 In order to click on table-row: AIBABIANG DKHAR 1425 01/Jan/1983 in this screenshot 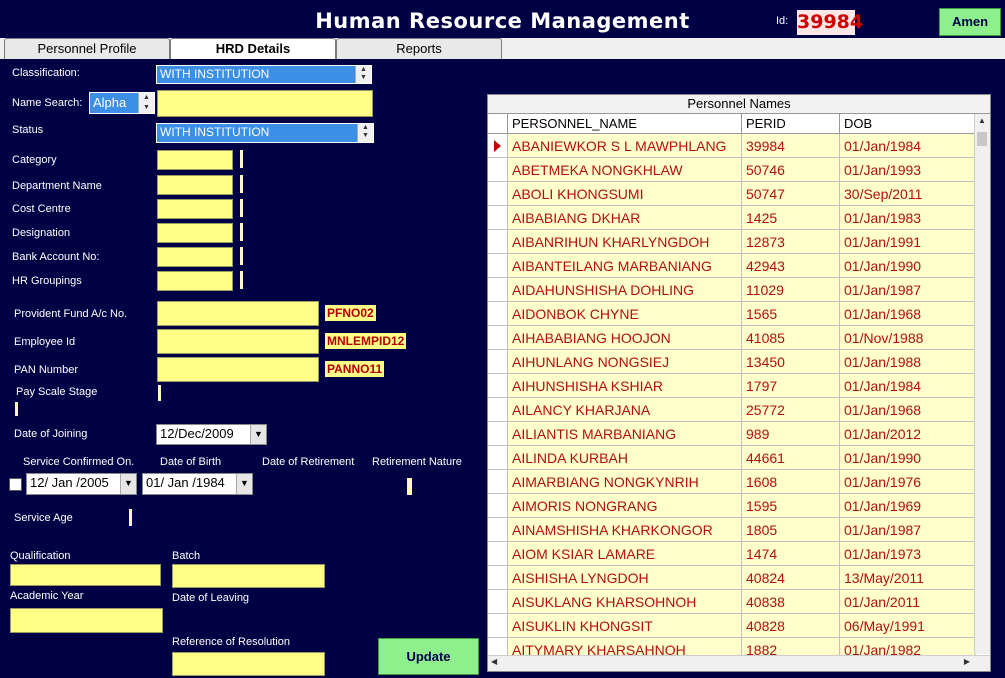, I will do `click(732, 218)`.